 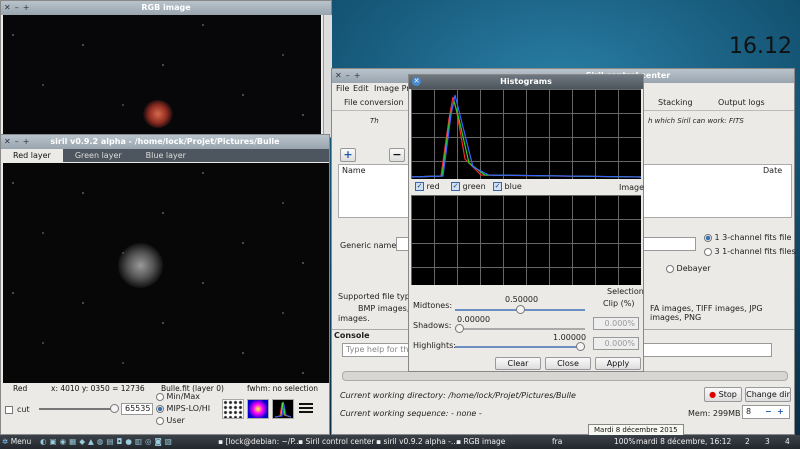 I want to click on shadows-track, so click(x=520, y=329).